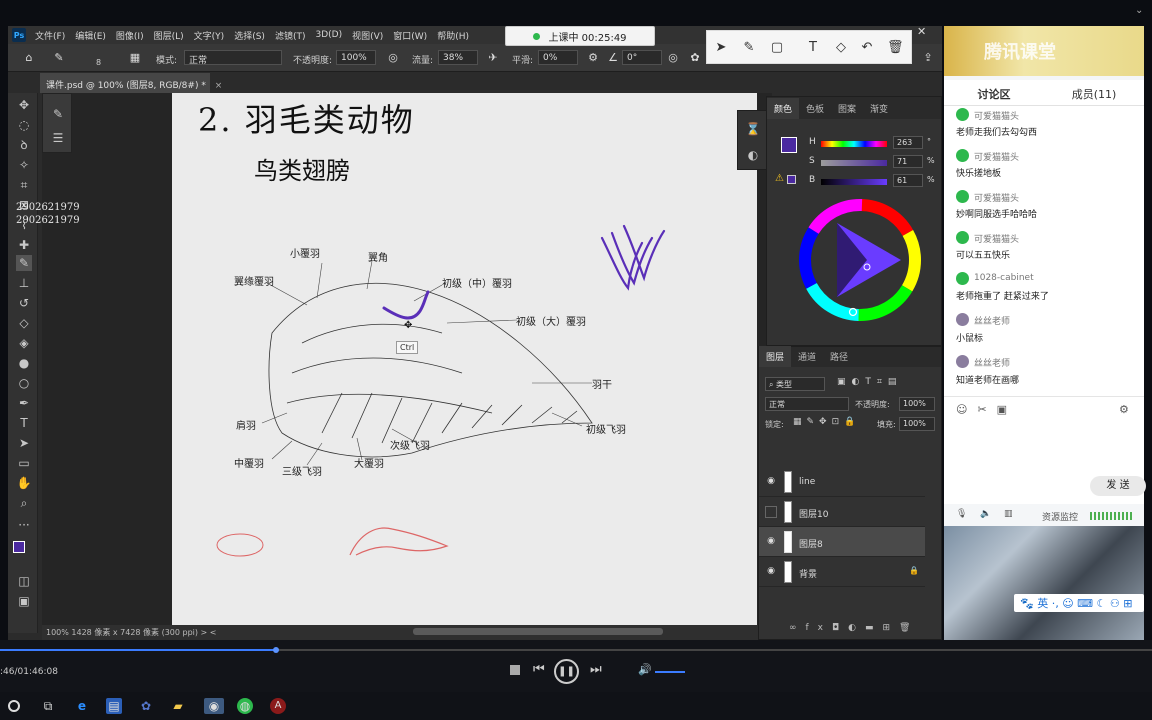 Image resolution: width=1152 pixels, height=720 pixels. I want to click on send-button: 发 送, so click(1118, 486).